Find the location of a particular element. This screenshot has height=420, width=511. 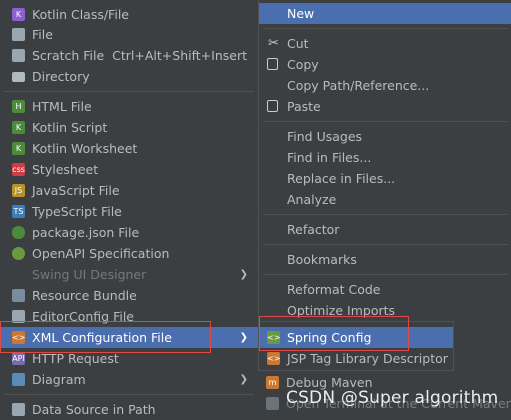

nodejs-icon is located at coordinates (18, 232).